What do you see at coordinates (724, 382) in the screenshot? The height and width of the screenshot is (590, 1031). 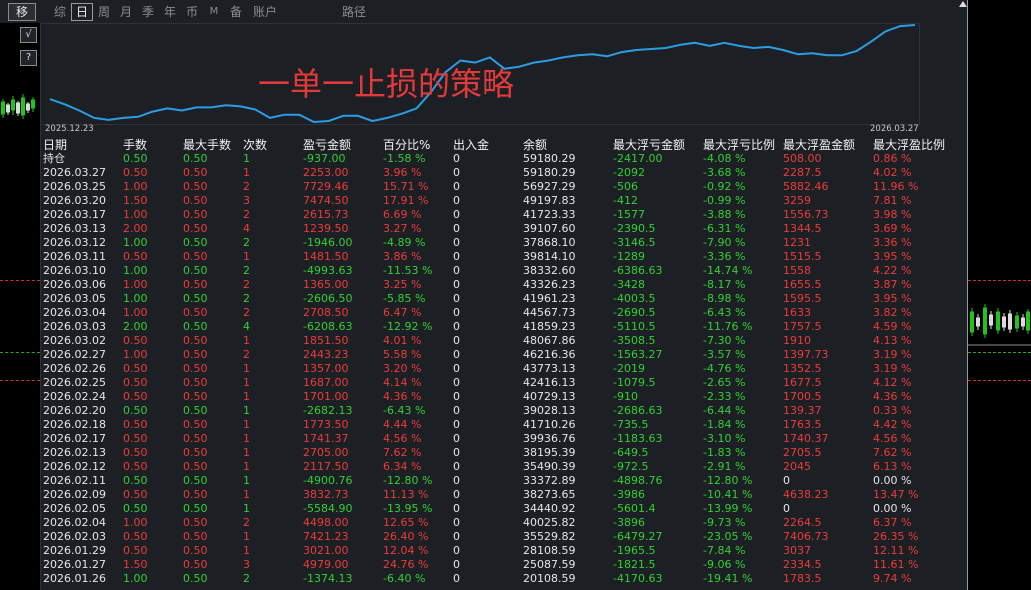 I see `cell-max-float-loss-pct: -2.65 %` at bounding box center [724, 382].